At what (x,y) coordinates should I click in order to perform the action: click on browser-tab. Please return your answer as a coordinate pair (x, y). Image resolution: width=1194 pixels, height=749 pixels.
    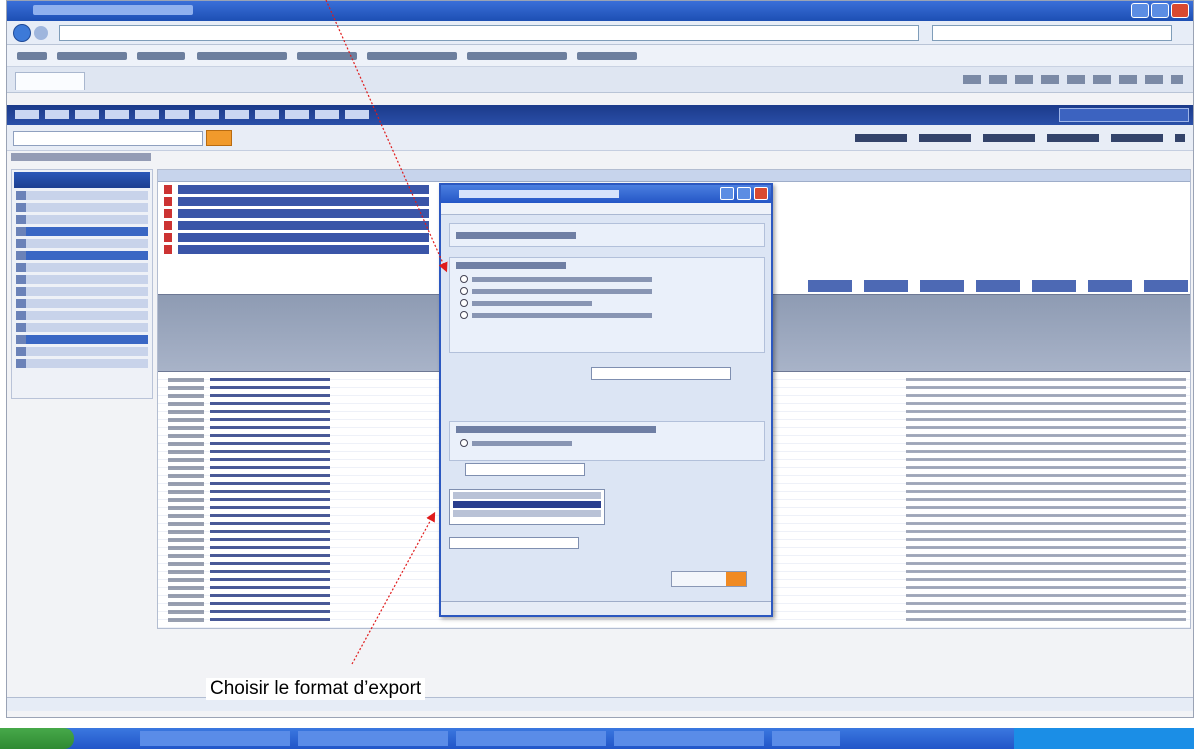
    Looking at the image, I should click on (50, 81).